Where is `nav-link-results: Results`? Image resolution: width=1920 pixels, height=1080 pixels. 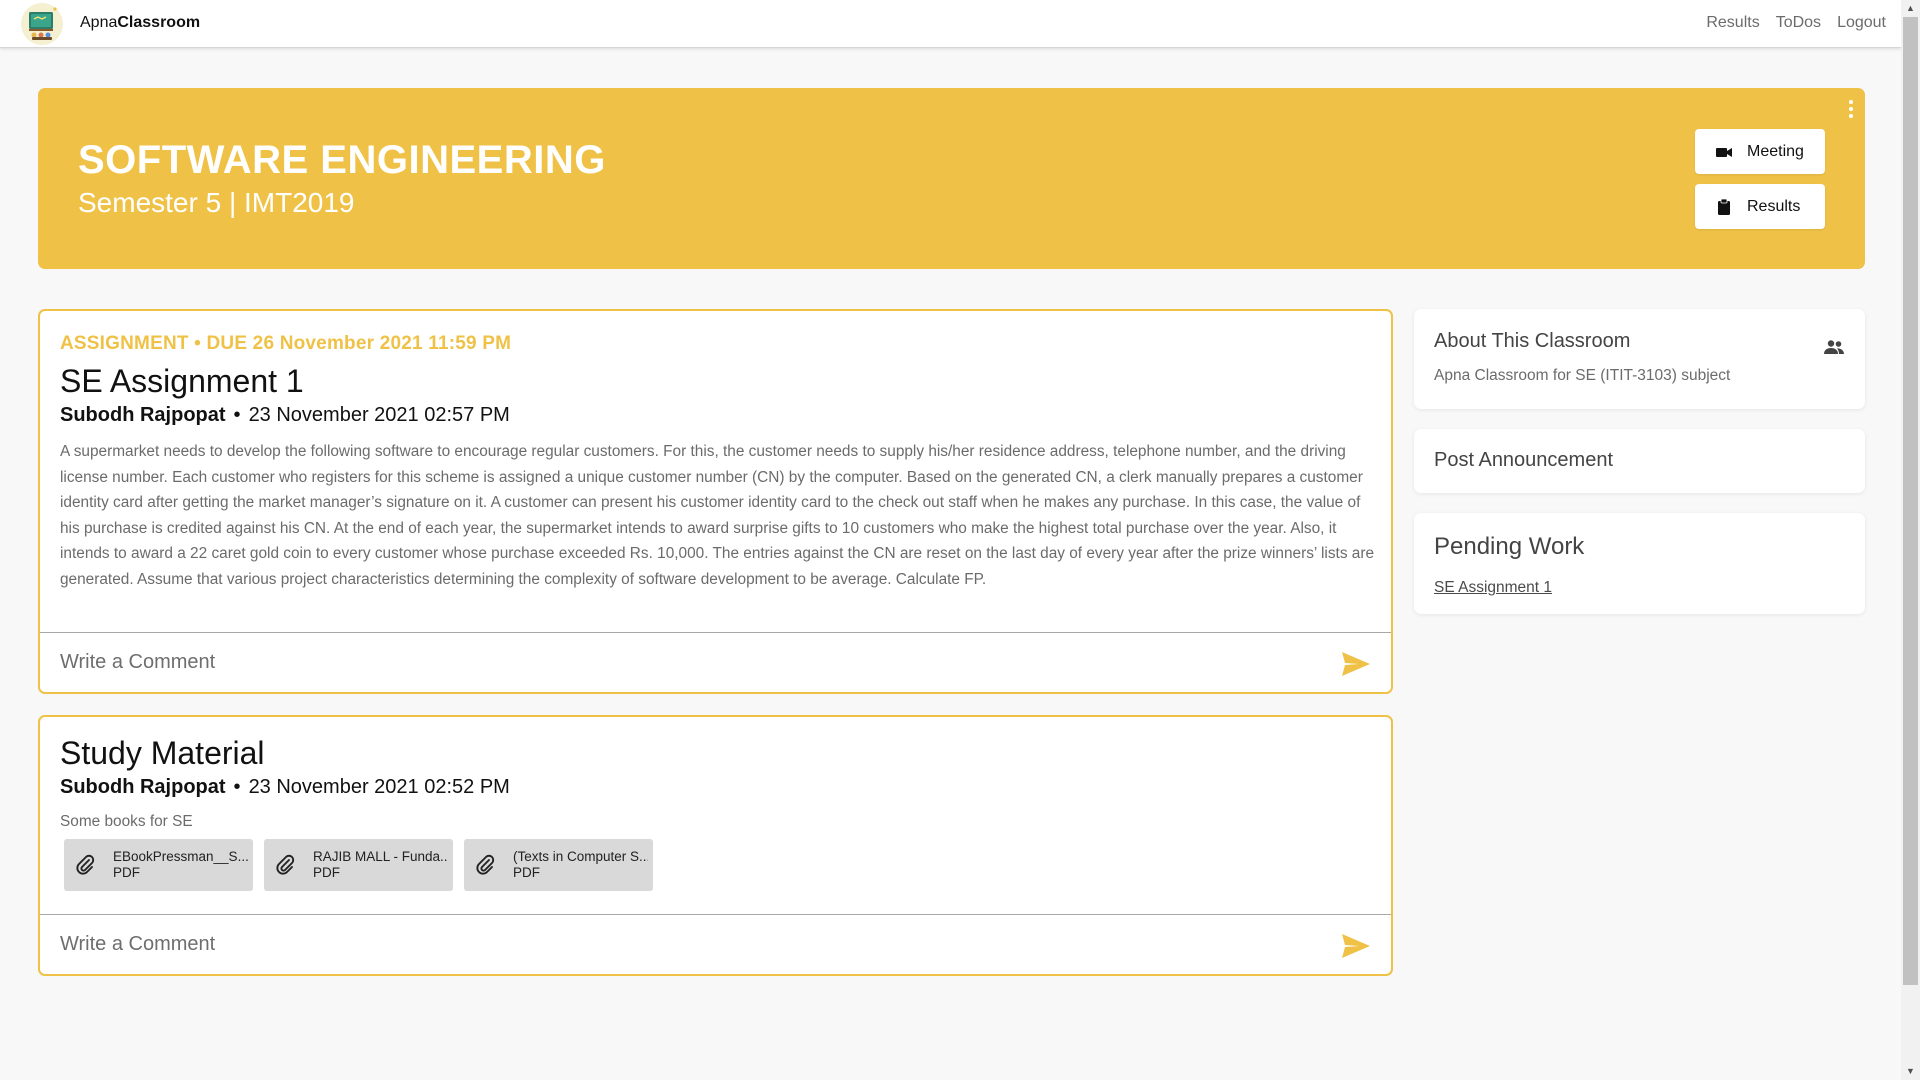
nav-link-results: Results is located at coordinates (1732, 23).